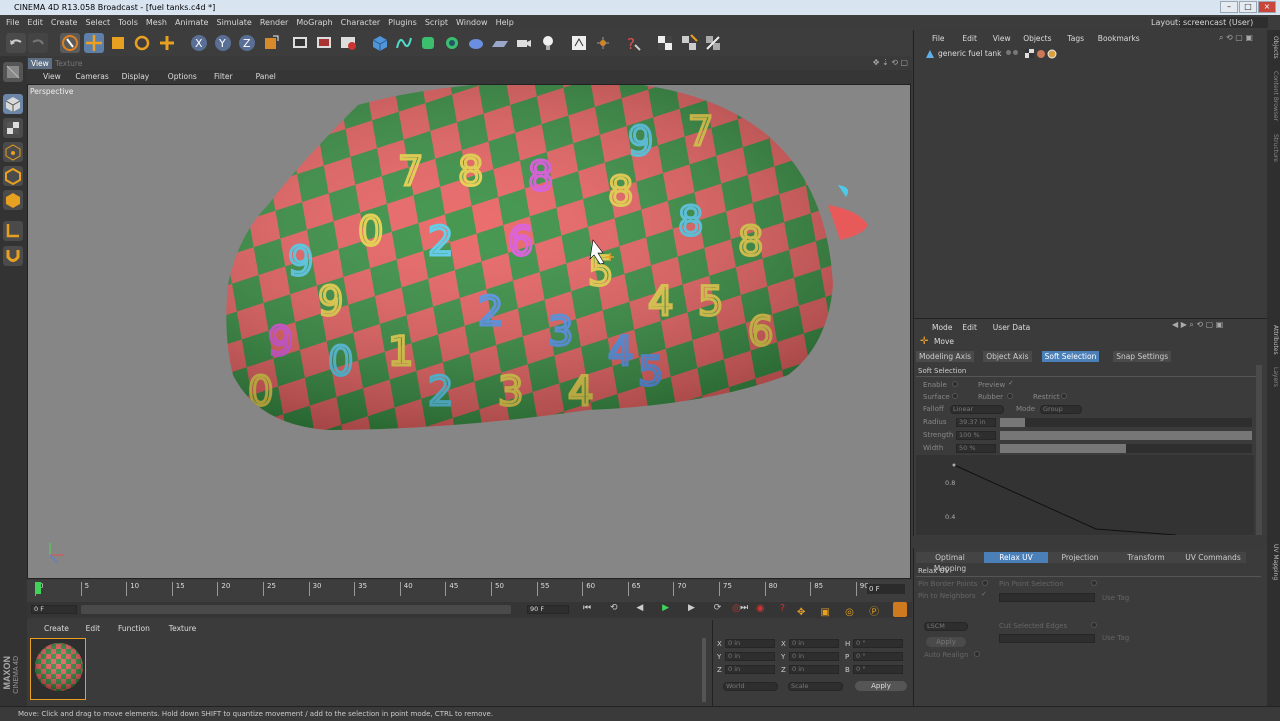 The height and width of the screenshot is (721, 1280). Describe the element at coordinates (1085, 495) in the screenshot. I see `falloff-graph: 0.8 0.4` at that location.